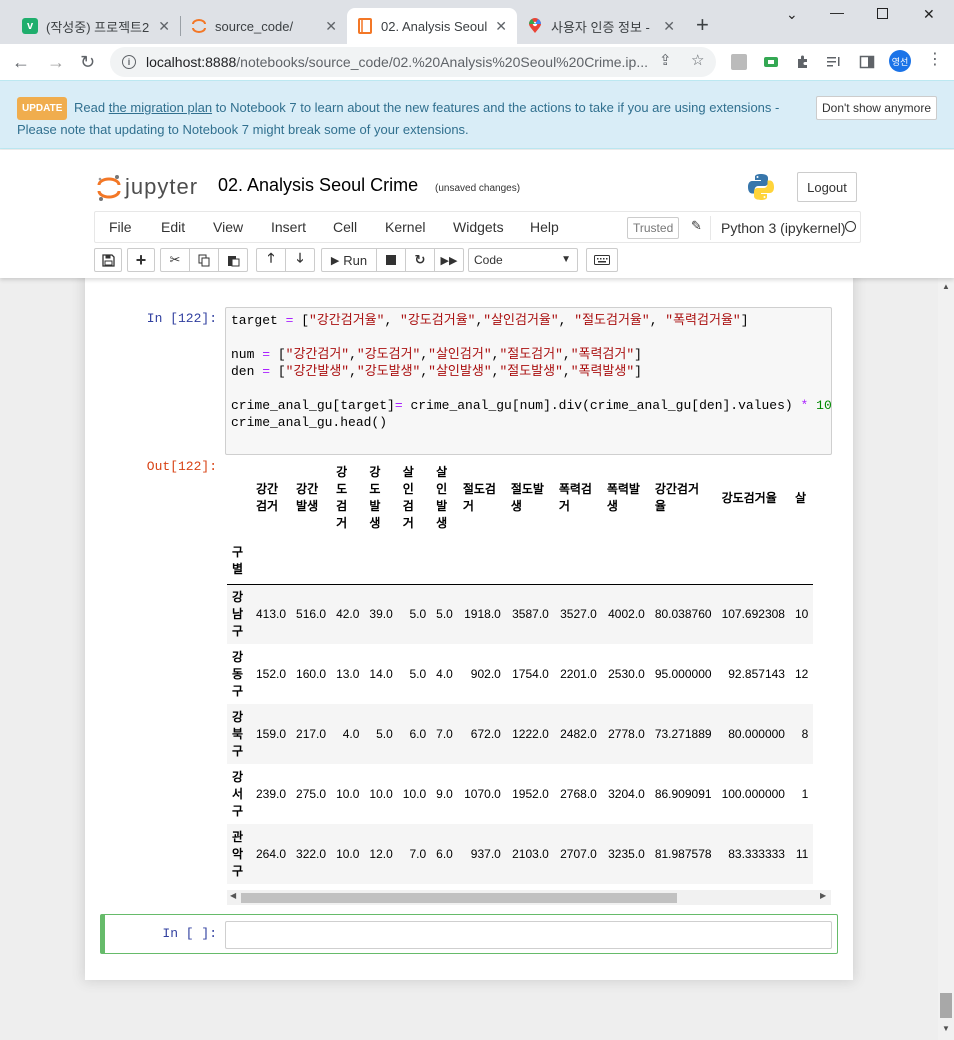  I want to click on vertical-scrollbar: ▲ ▼, so click(946, 659).